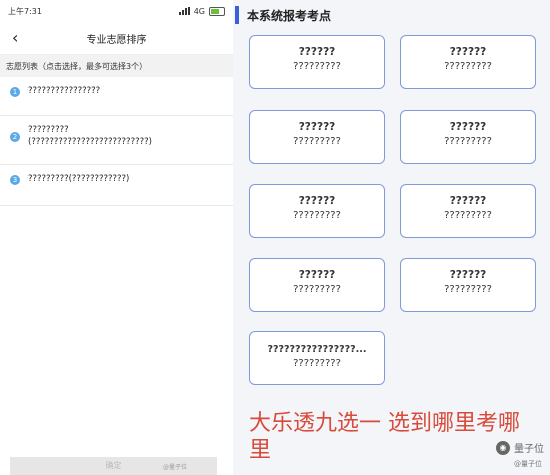 The width and height of the screenshot is (550, 475). What do you see at coordinates (503, 447) in the screenshot?
I see `watermark-logo-icon: ◉` at bounding box center [503, 447].